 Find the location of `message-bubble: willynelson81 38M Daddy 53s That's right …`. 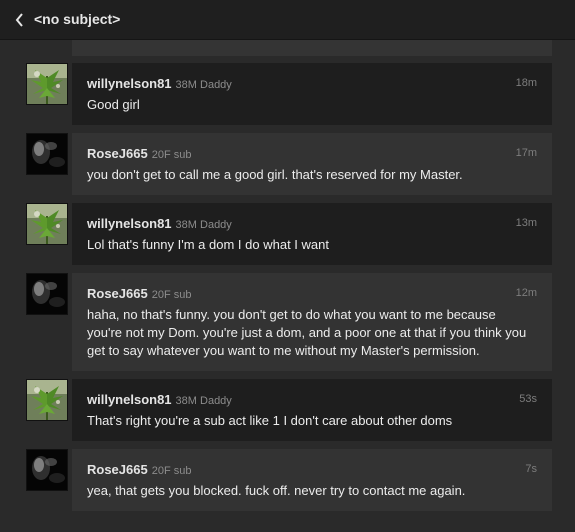

message-bubble: willynelson81 38M Daddy 53s That's right … is located at coordinates (312, 410).